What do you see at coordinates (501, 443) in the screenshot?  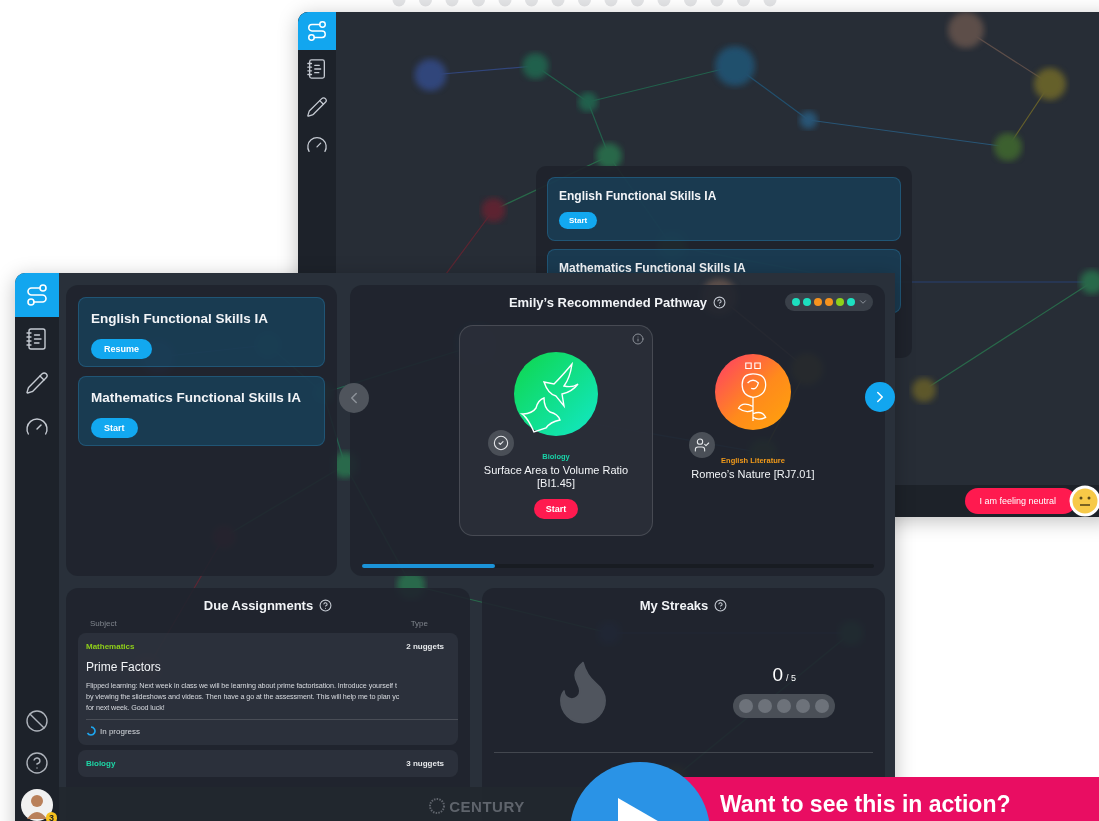 I see `check-icon` at bounding box center [501, 443].